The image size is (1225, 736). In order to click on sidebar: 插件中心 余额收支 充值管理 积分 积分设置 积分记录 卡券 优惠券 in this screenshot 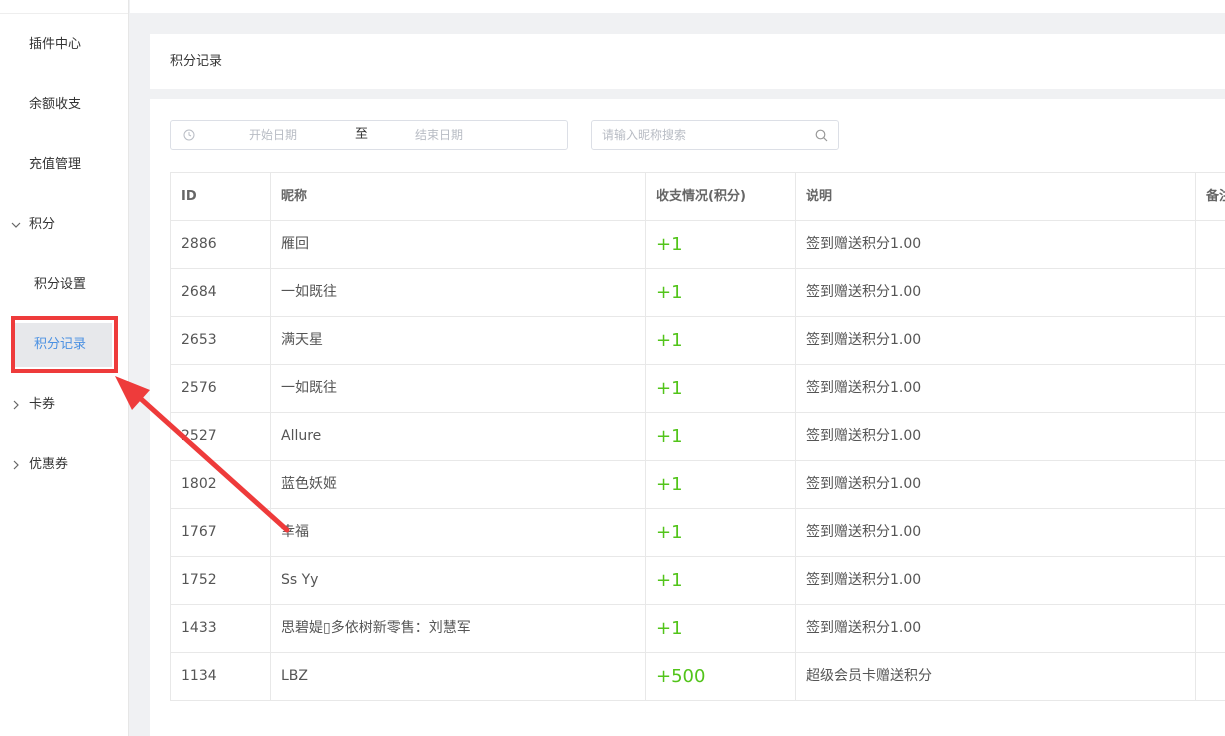, I will do `click(64, 368)`.